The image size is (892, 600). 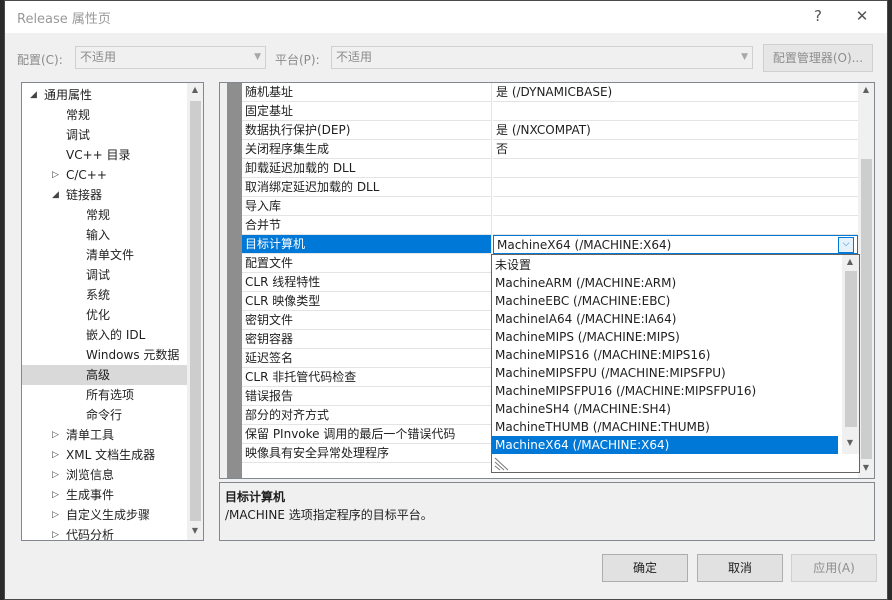 I want to click on dropdown-option: MachineMIPSFPU (/MACHINE:MIPSFPU), so click(x=665, y=373).